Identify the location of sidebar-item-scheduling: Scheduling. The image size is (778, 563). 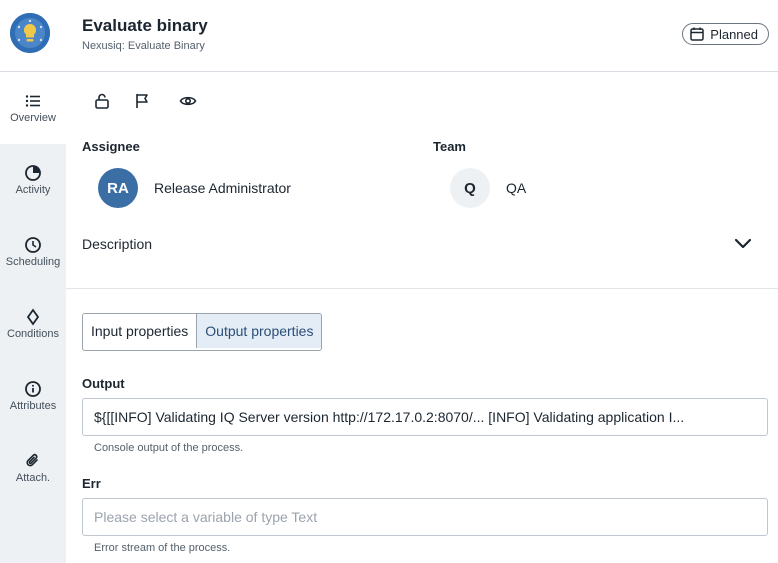
(33, 252).